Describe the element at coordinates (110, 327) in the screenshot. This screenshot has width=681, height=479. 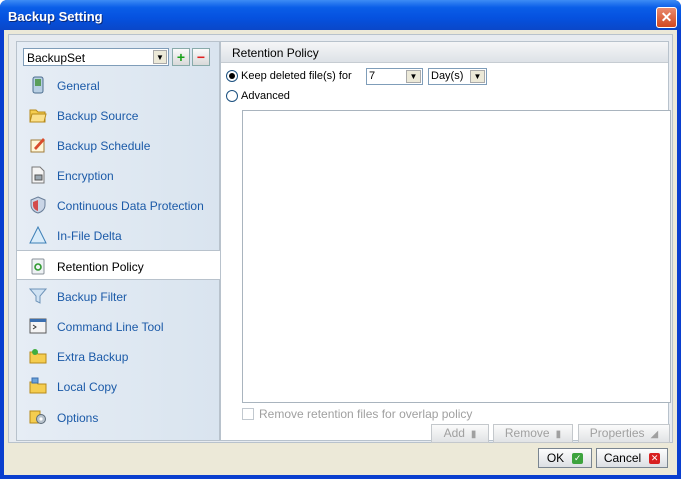
I see `sidebar-item-label: Command Line Tool` at that location.